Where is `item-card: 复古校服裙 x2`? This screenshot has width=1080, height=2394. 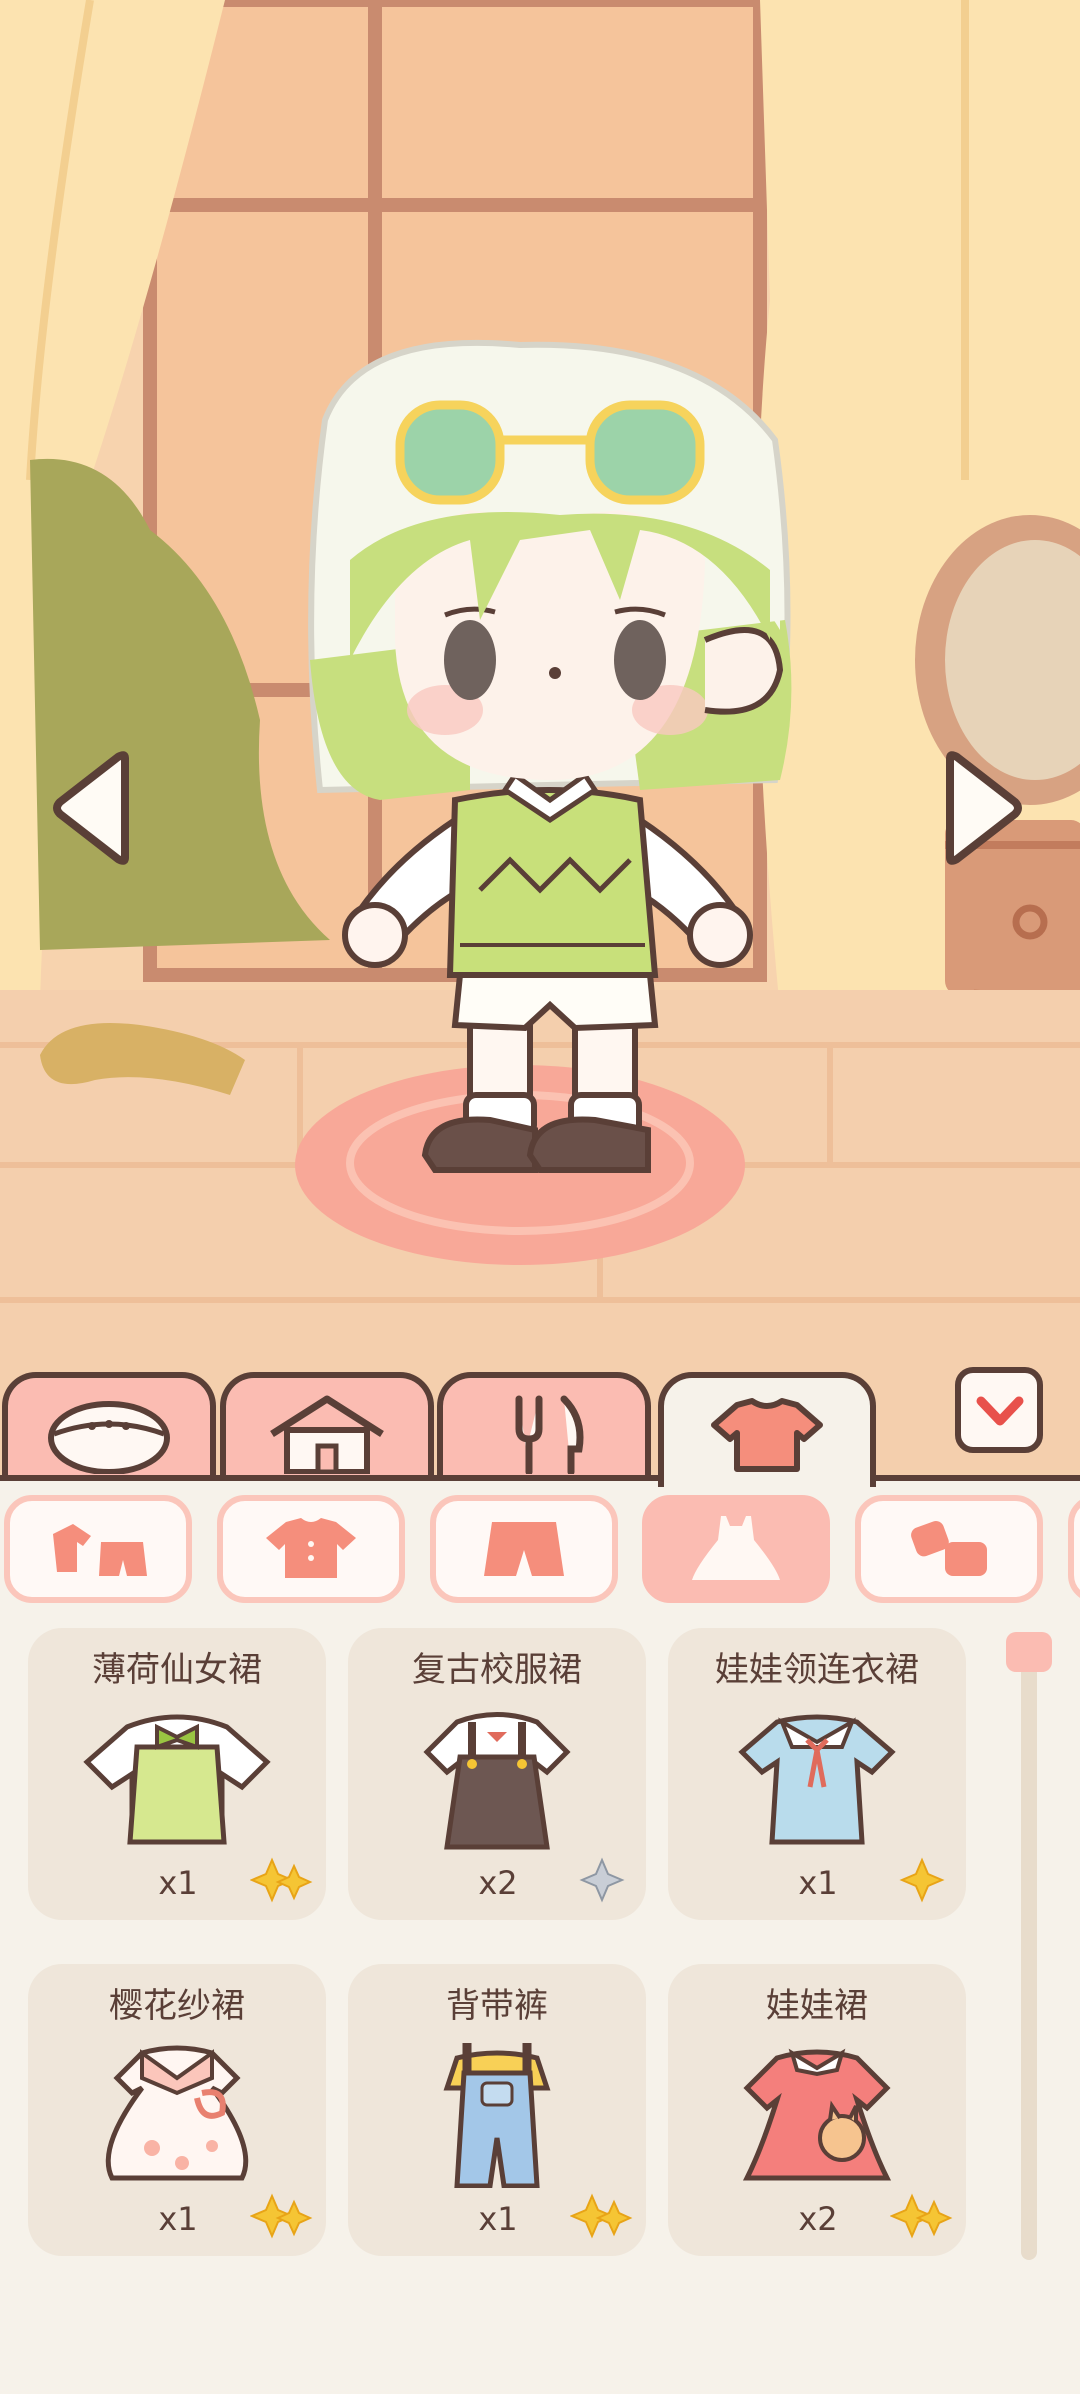 item-card: 复古校服裙 x2 is located at coordinates (497, 1774).